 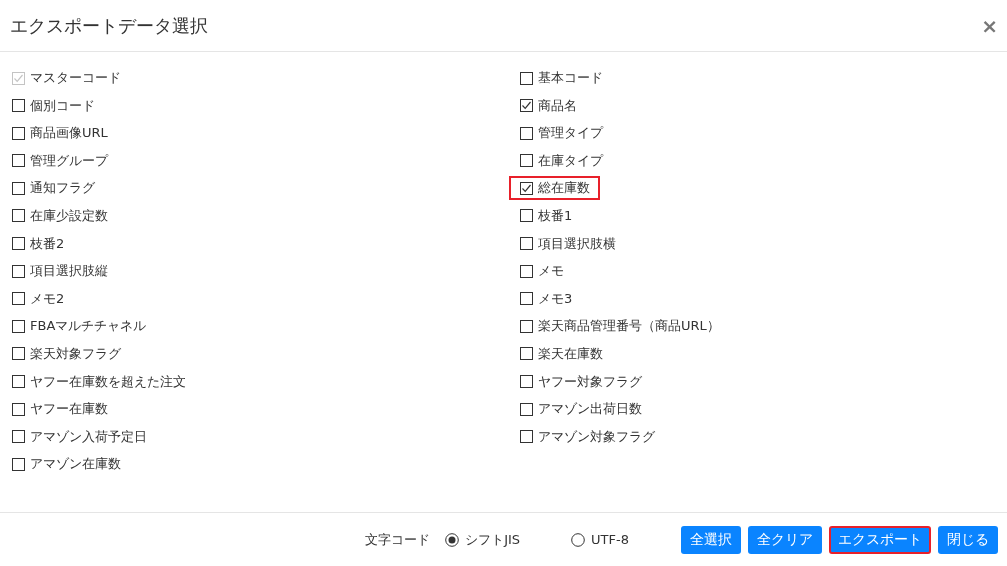 I want to click on option-label: 通知フラグ, so click(x=62, y=188).